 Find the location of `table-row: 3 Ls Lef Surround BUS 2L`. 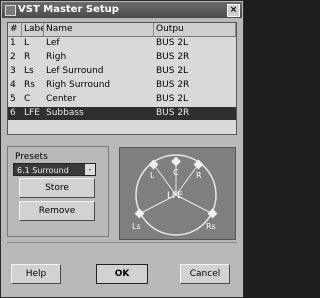

table-row: 3 Ls Lef Surround BUS 2L is located at coordinates (122, 71).